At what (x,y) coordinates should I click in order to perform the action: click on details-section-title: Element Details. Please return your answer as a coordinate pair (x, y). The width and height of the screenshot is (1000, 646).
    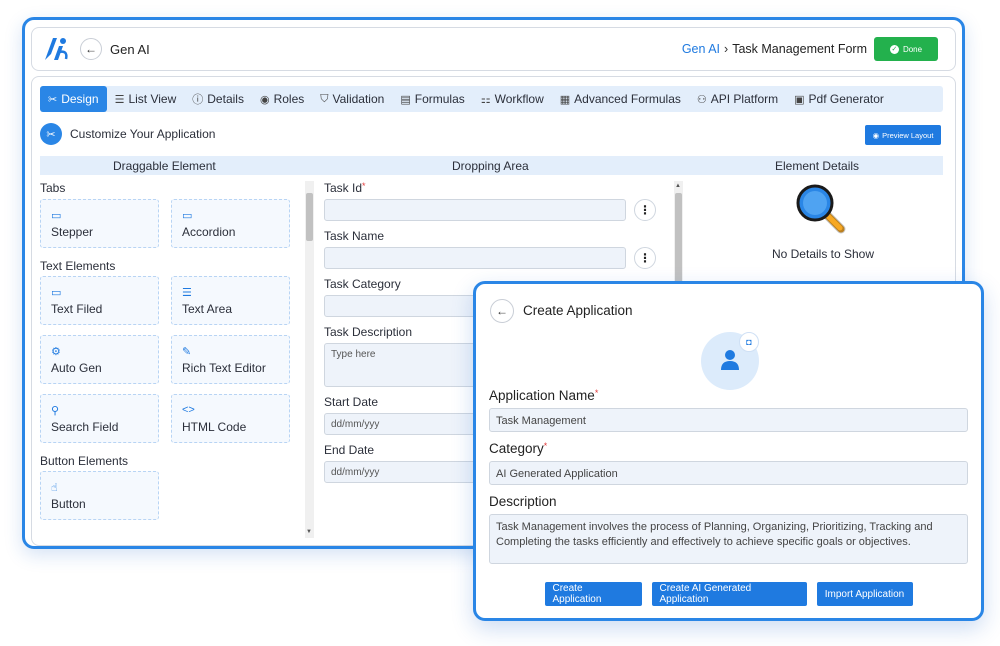
    Looking at the image, I should click on (817, 166).